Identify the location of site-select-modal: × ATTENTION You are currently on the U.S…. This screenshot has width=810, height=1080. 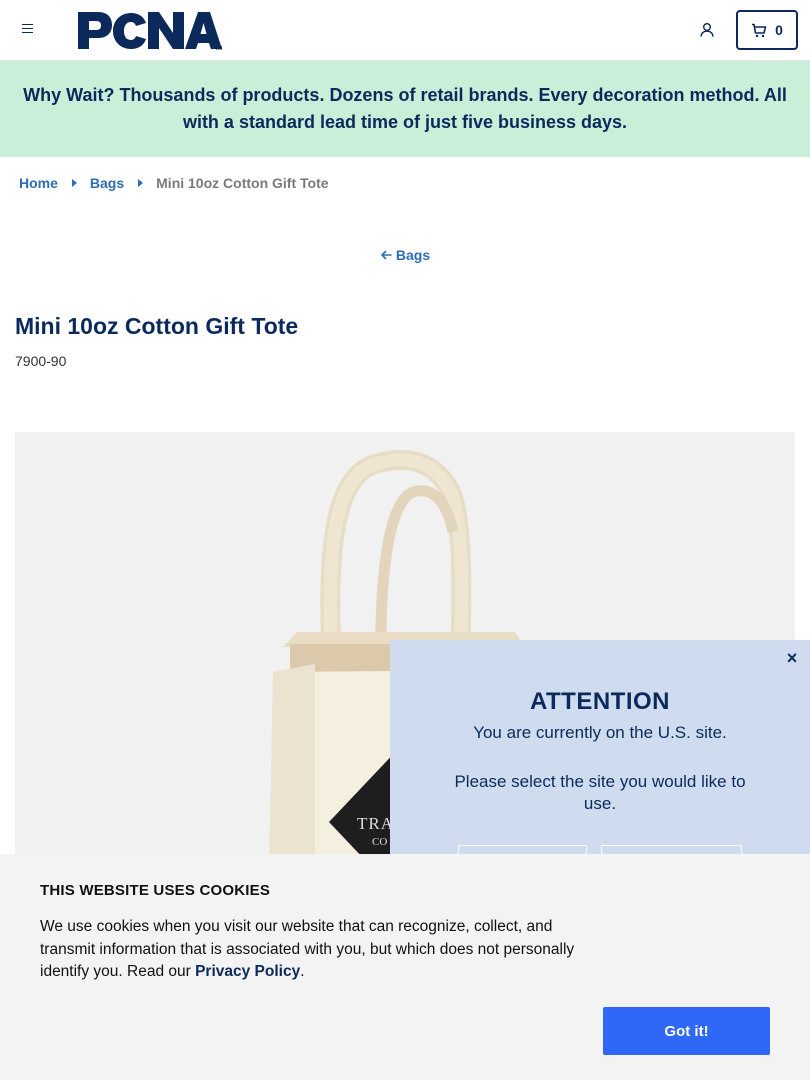
(600, 762).